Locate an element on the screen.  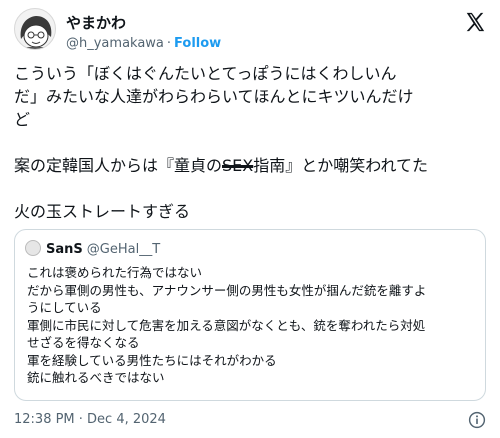
tweet-line-prefix: 案の定韓国人からは『童貞の is located at coordinates (118, 165).